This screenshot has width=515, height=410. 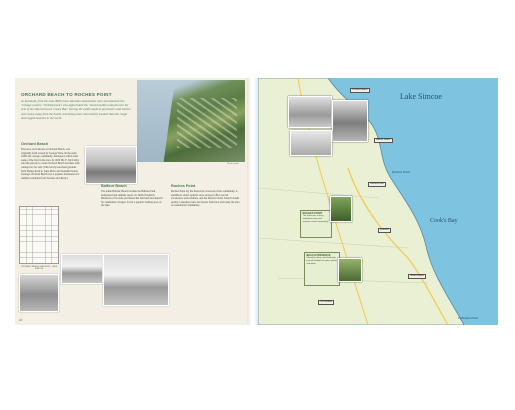 I want to click on bottom-point-label: Pefferlaw Point, so click(x=468, y=318).